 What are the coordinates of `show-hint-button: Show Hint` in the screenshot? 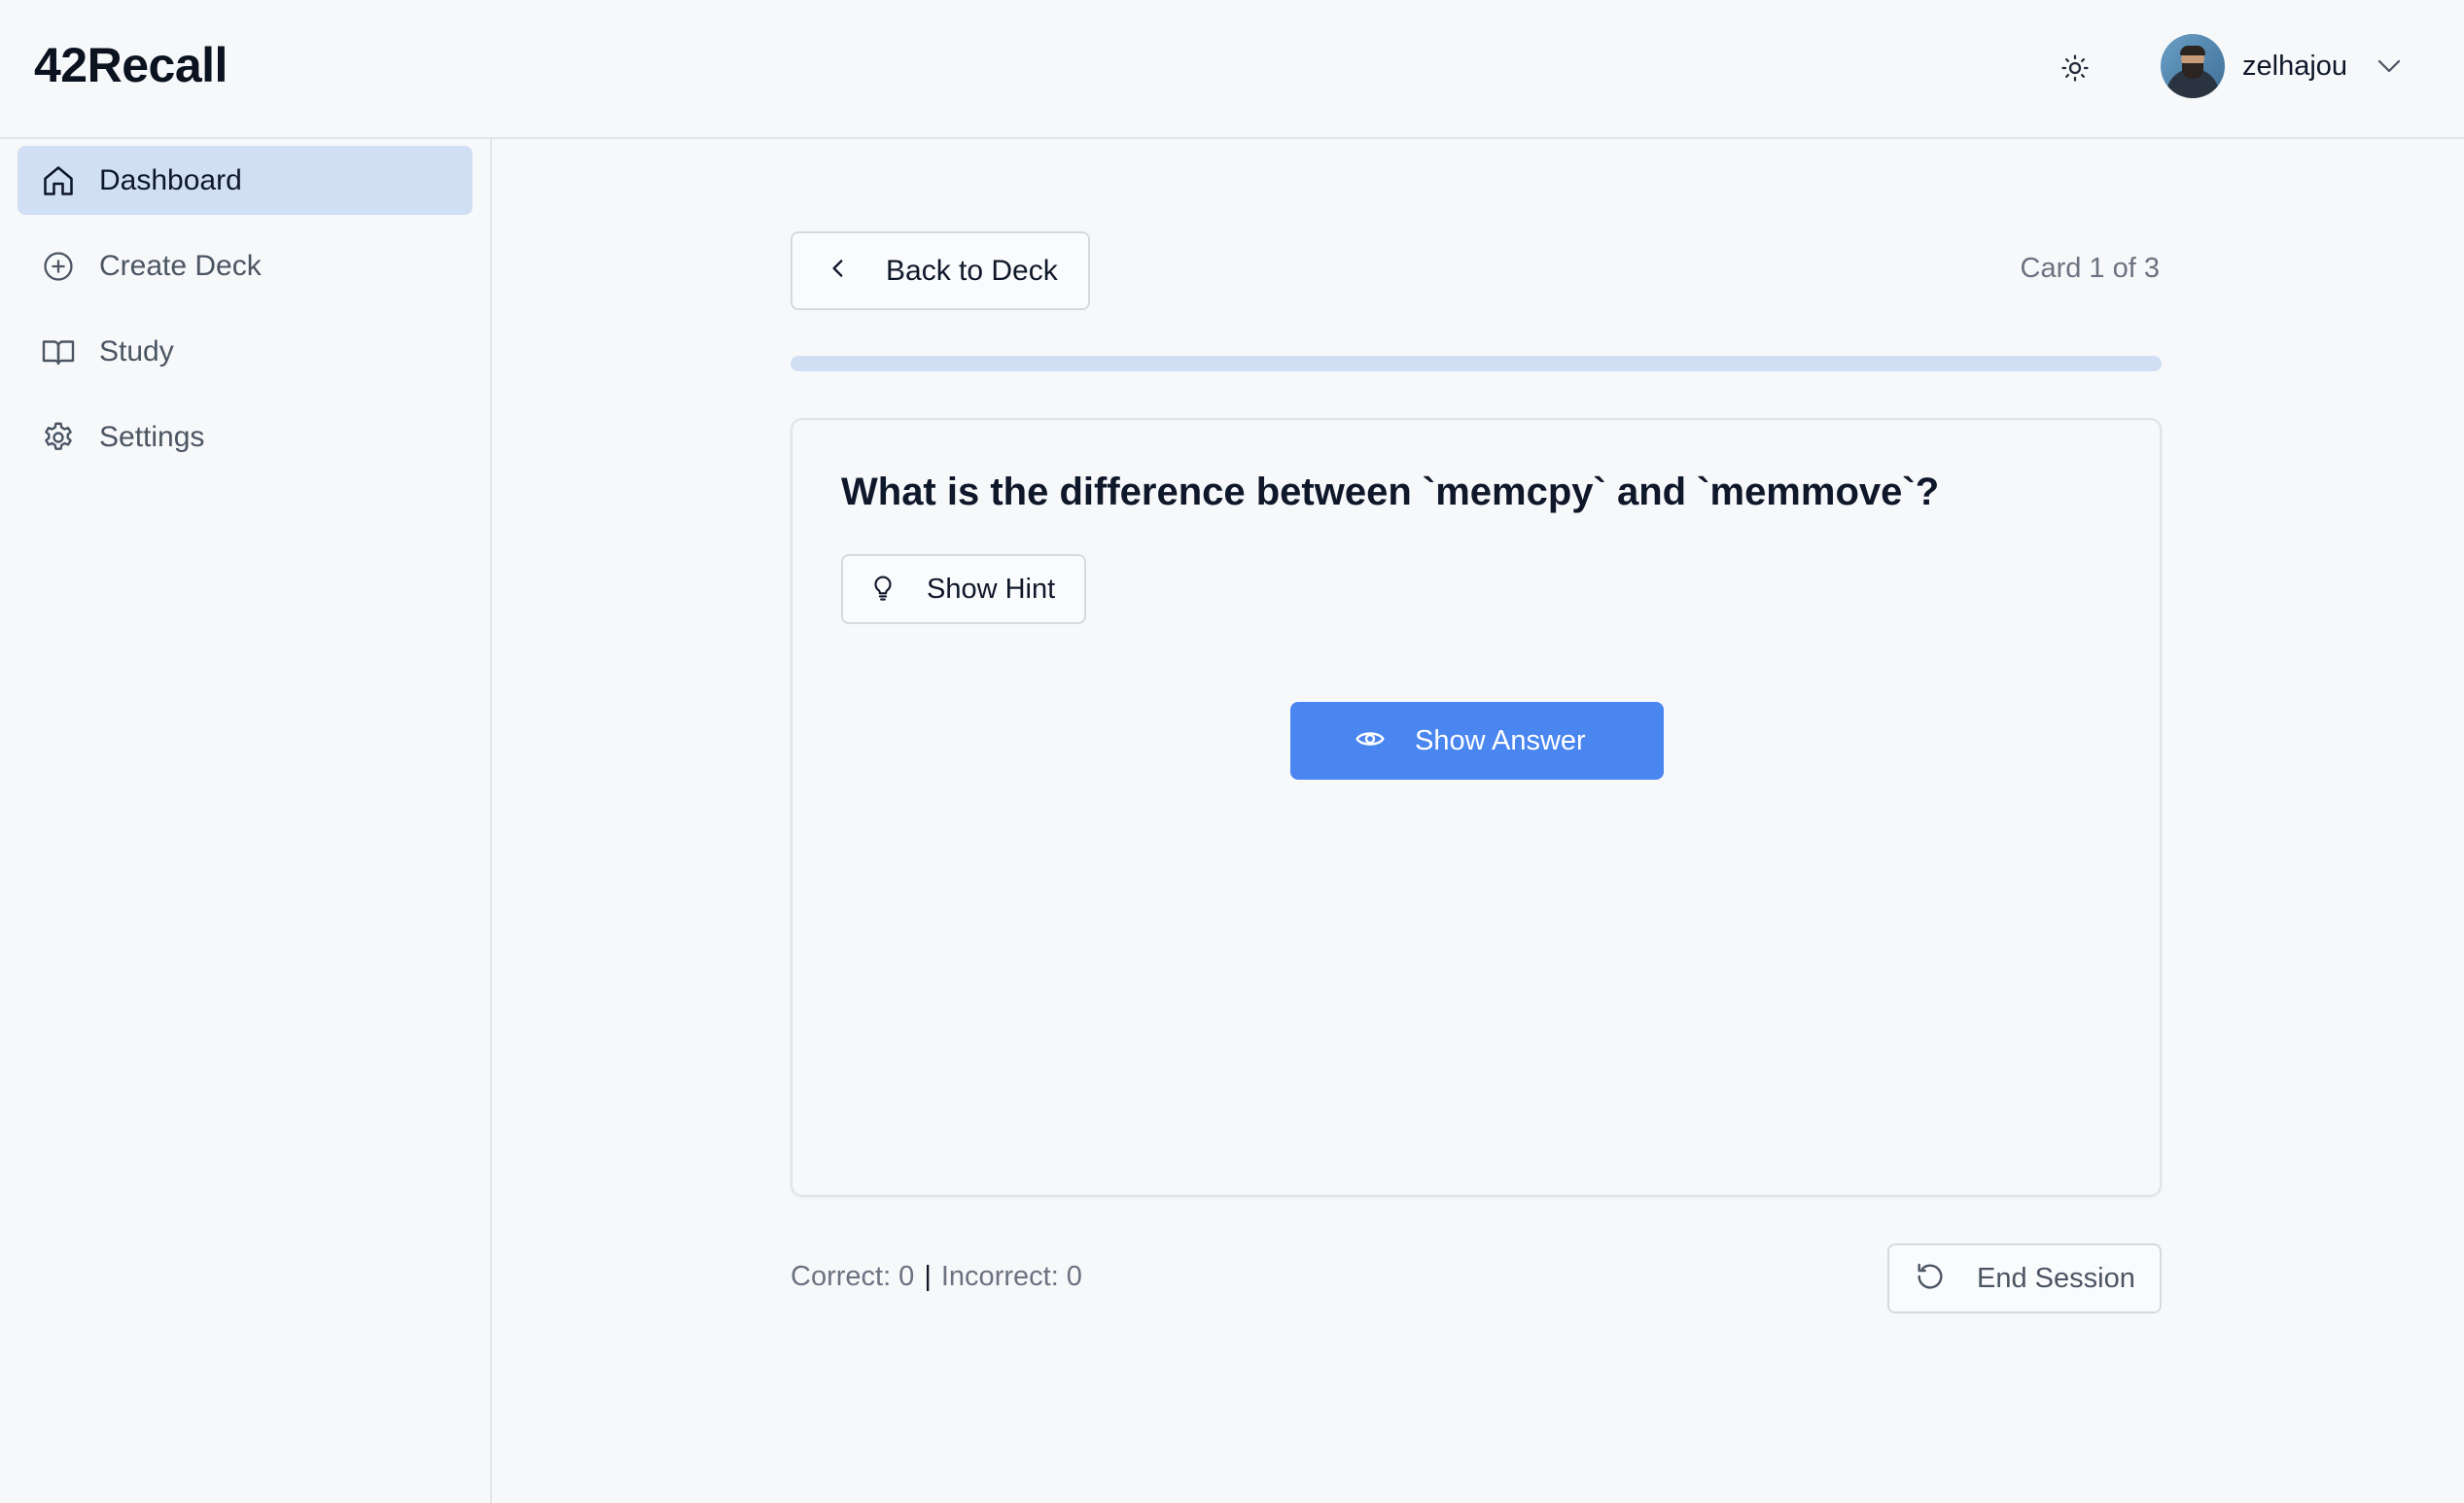 It's located at (963, 589).